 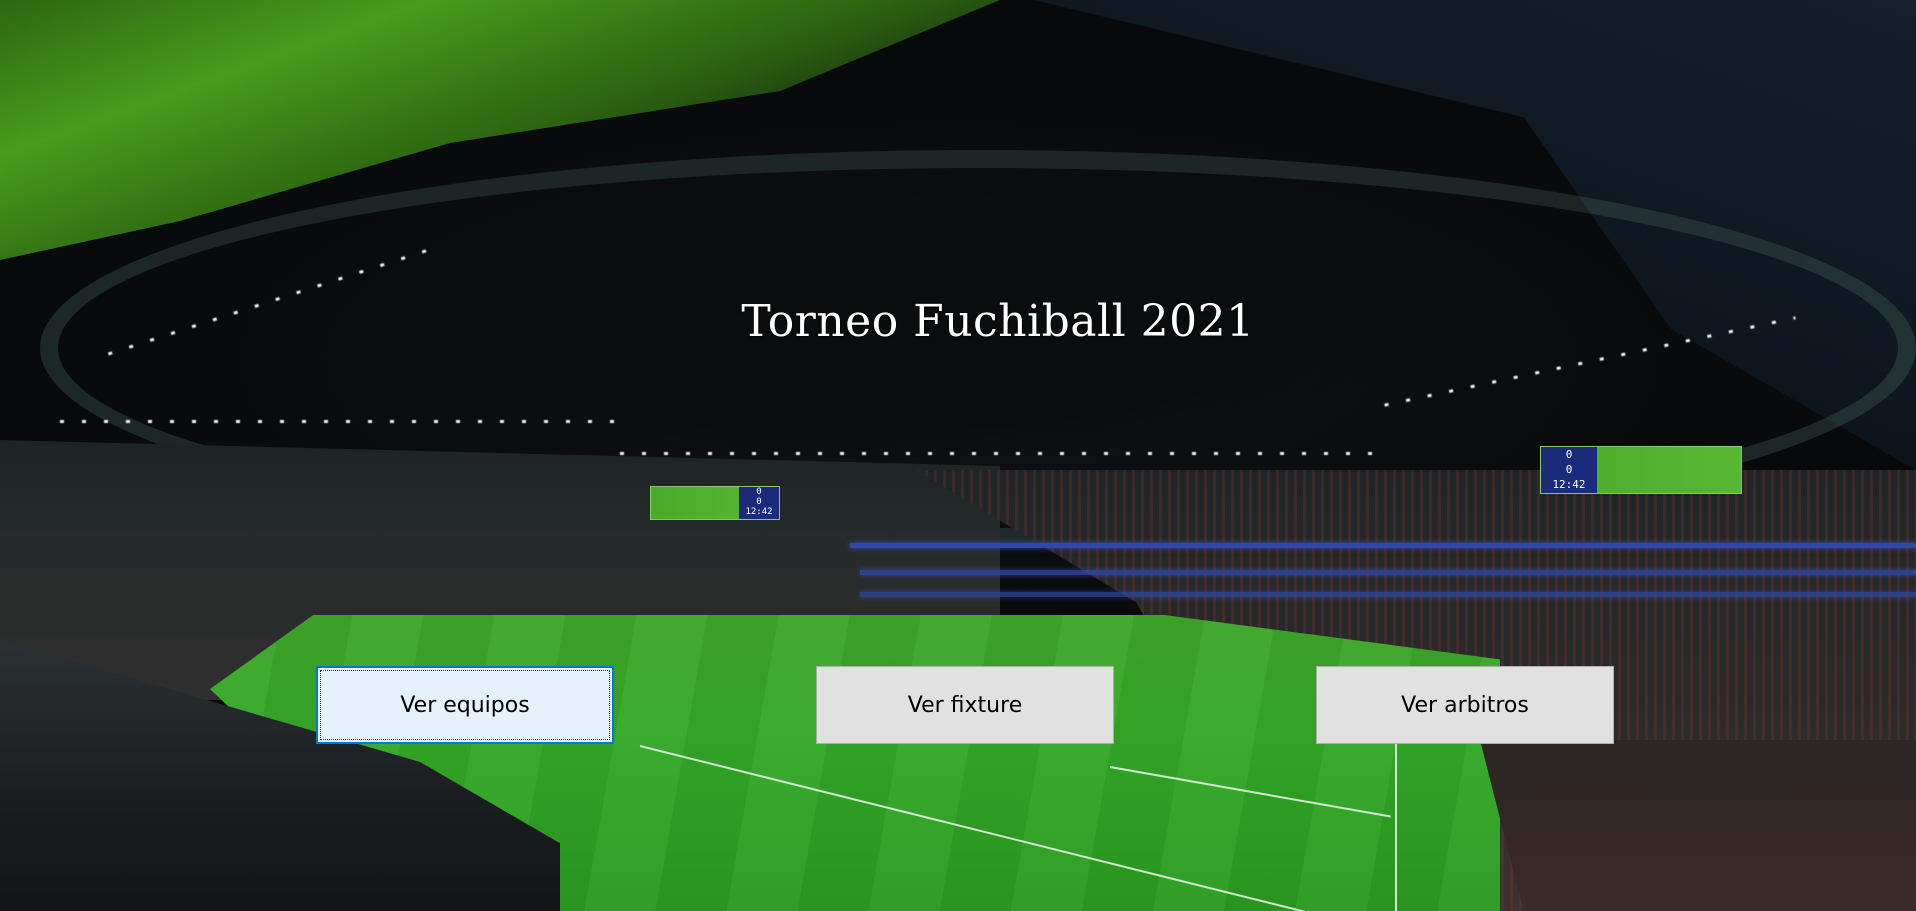 What do you see at coordinates (1698, 825) in the screenshot?
I see `foreground-crowd` at bounding box center [1698, 825].